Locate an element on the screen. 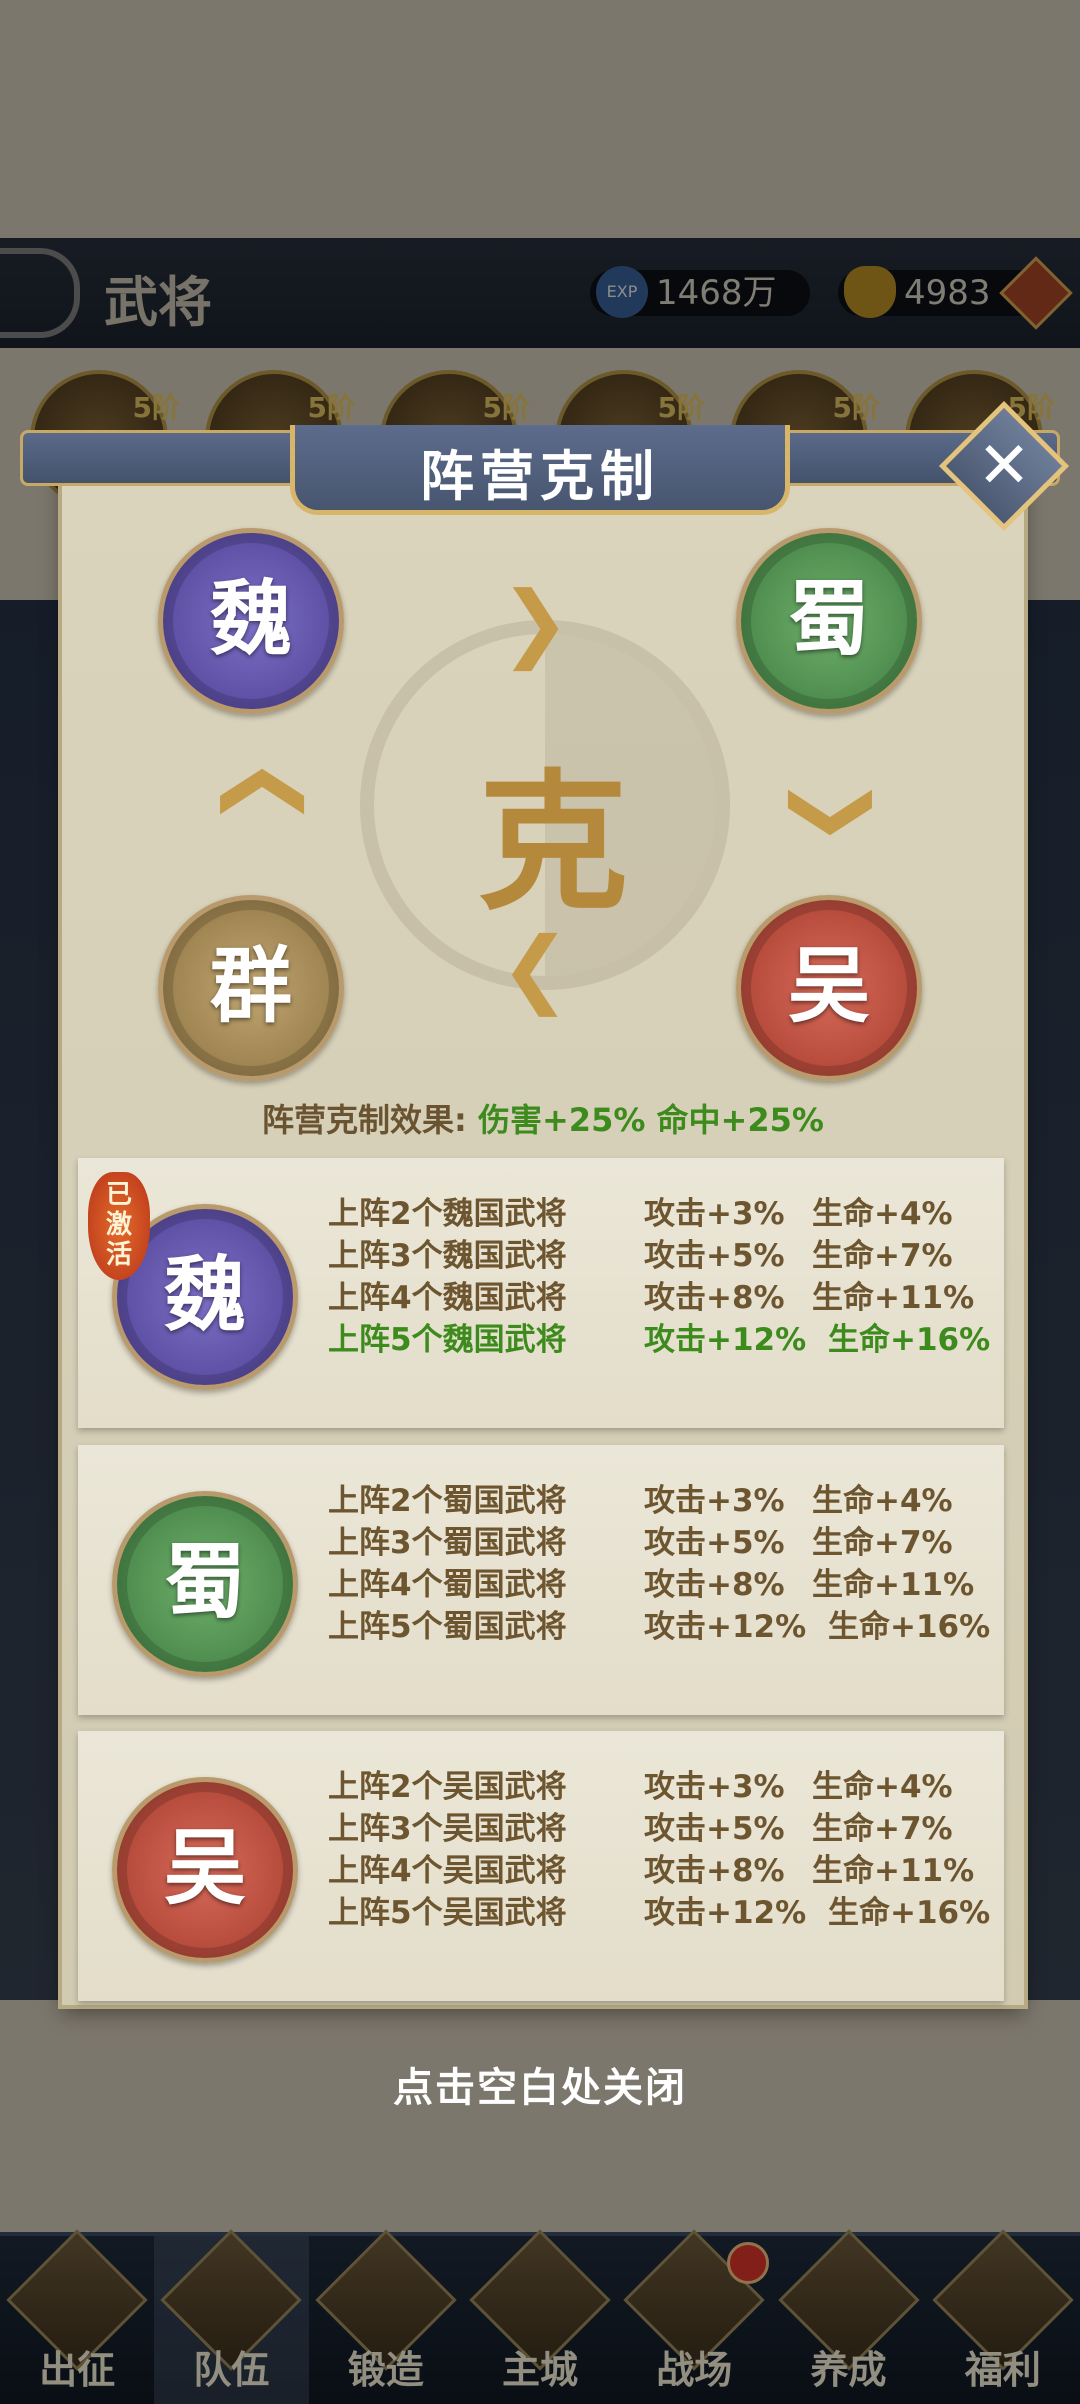 This screenshot has width=1080, height=2404. gold-value: 4983 is located at coordinates (947, 293).